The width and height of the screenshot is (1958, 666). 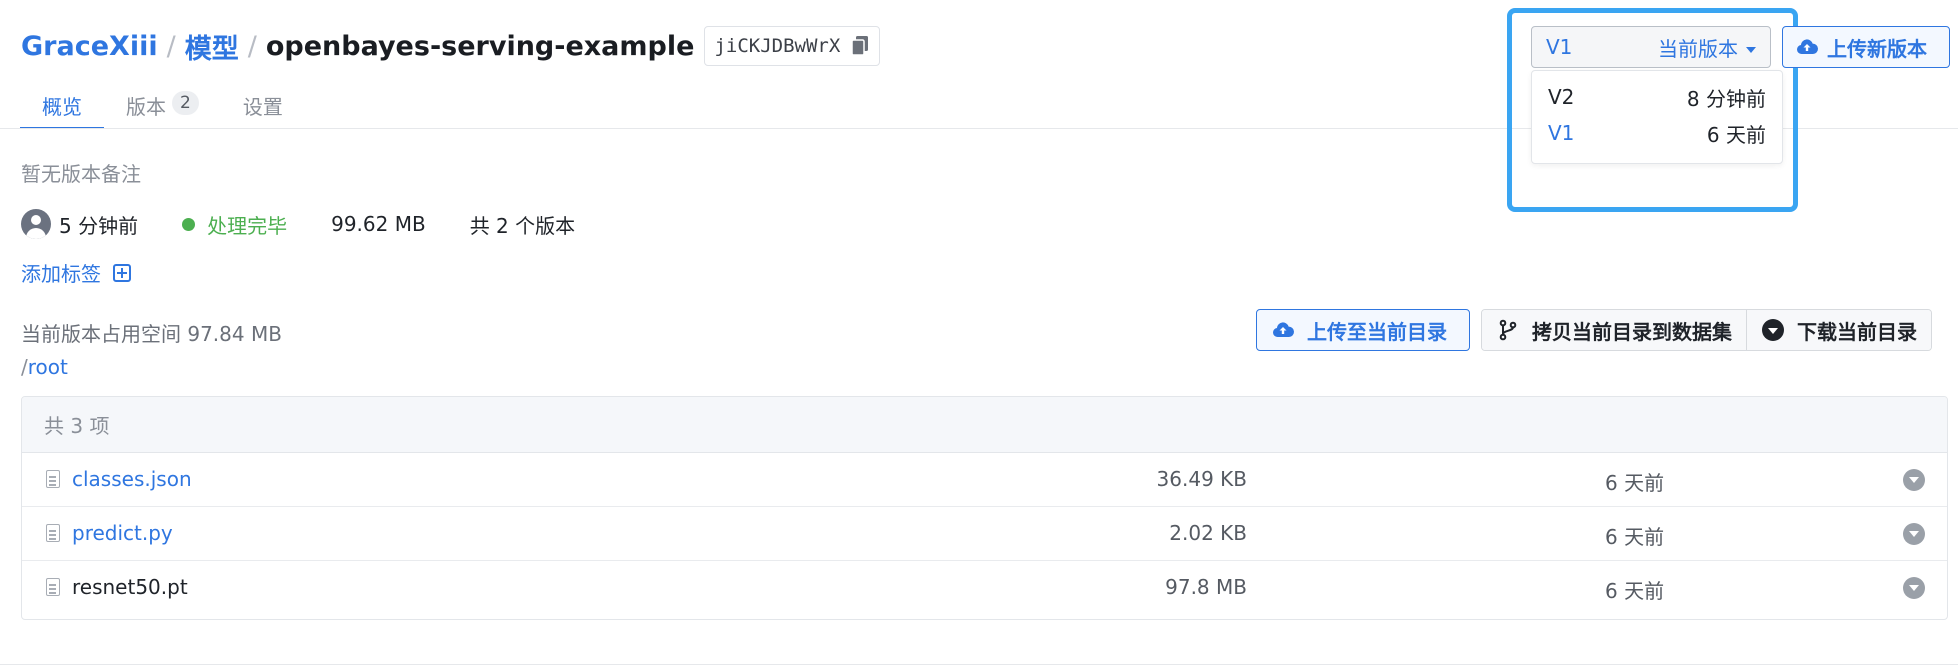 I want to click on add-tag-button: 添加标签, so click(x=76, y=272).